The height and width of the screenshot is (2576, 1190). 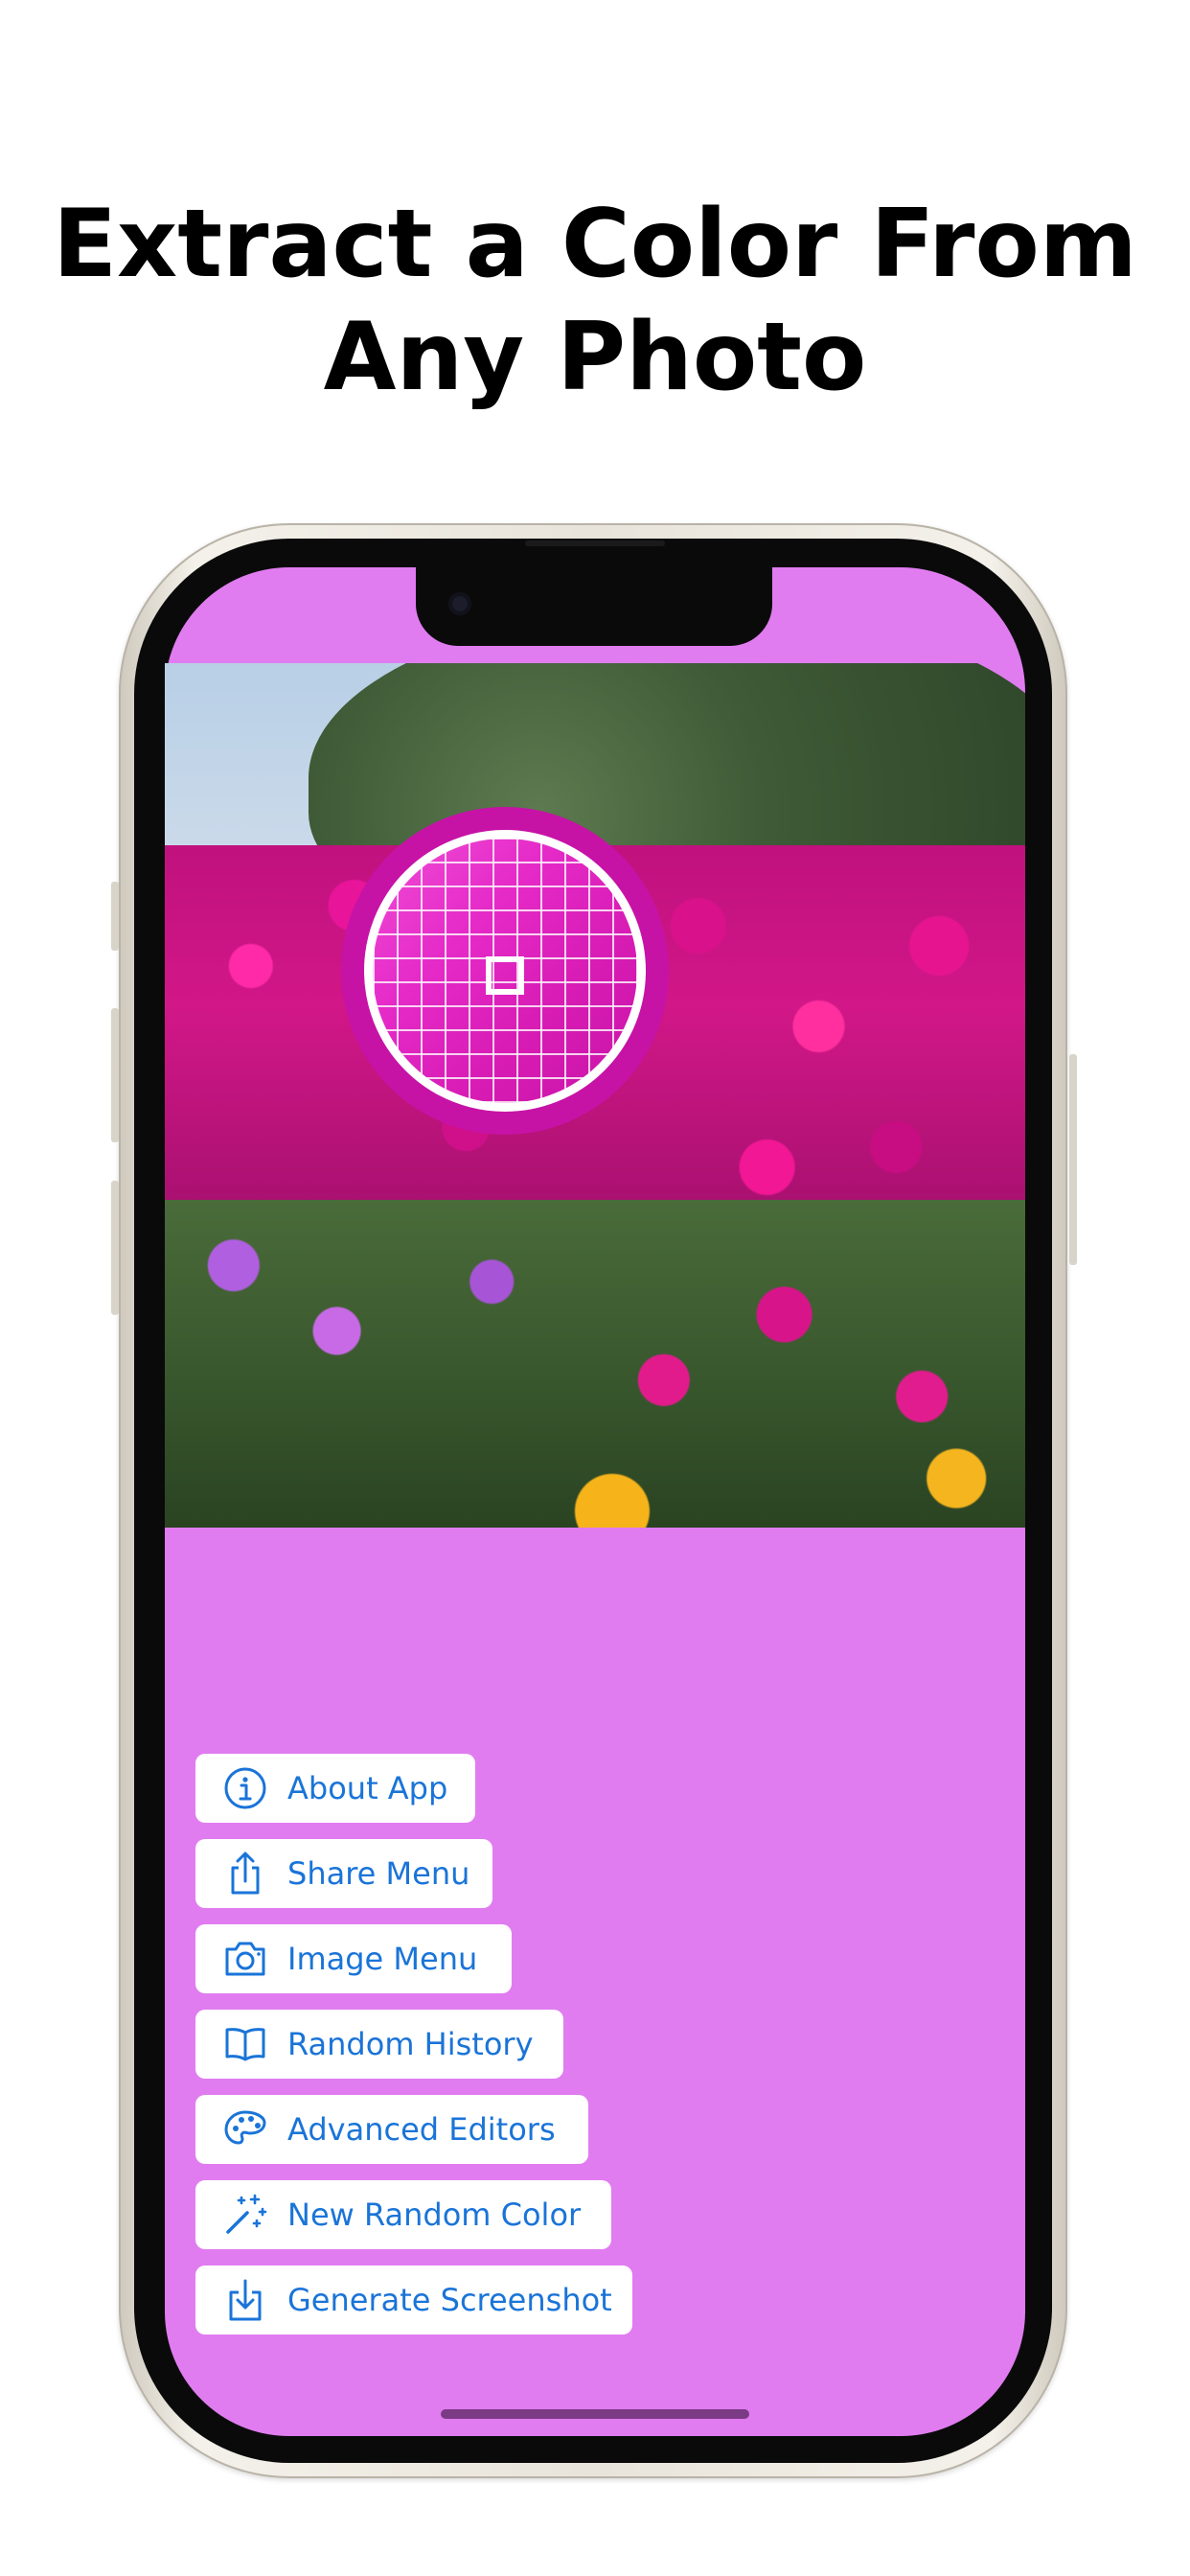 I want to click on front-camera, so click(x=460, y=603).